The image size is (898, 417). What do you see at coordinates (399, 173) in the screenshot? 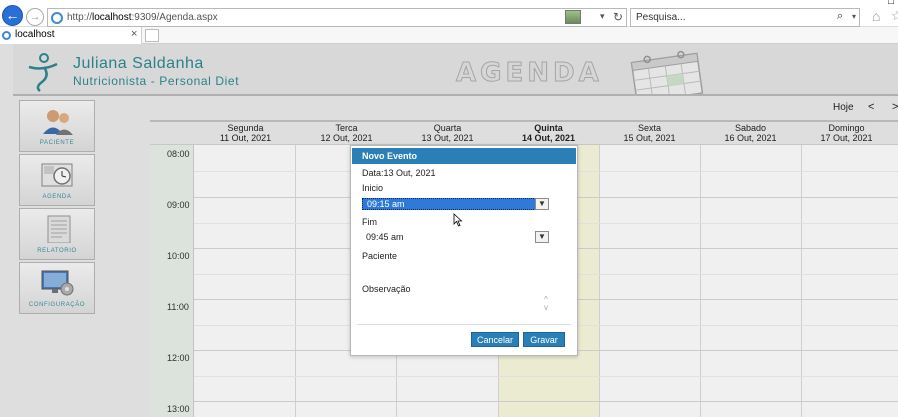
I see `event-date-text: Data:13 Out, 2021` at bounding box center [399, 173].